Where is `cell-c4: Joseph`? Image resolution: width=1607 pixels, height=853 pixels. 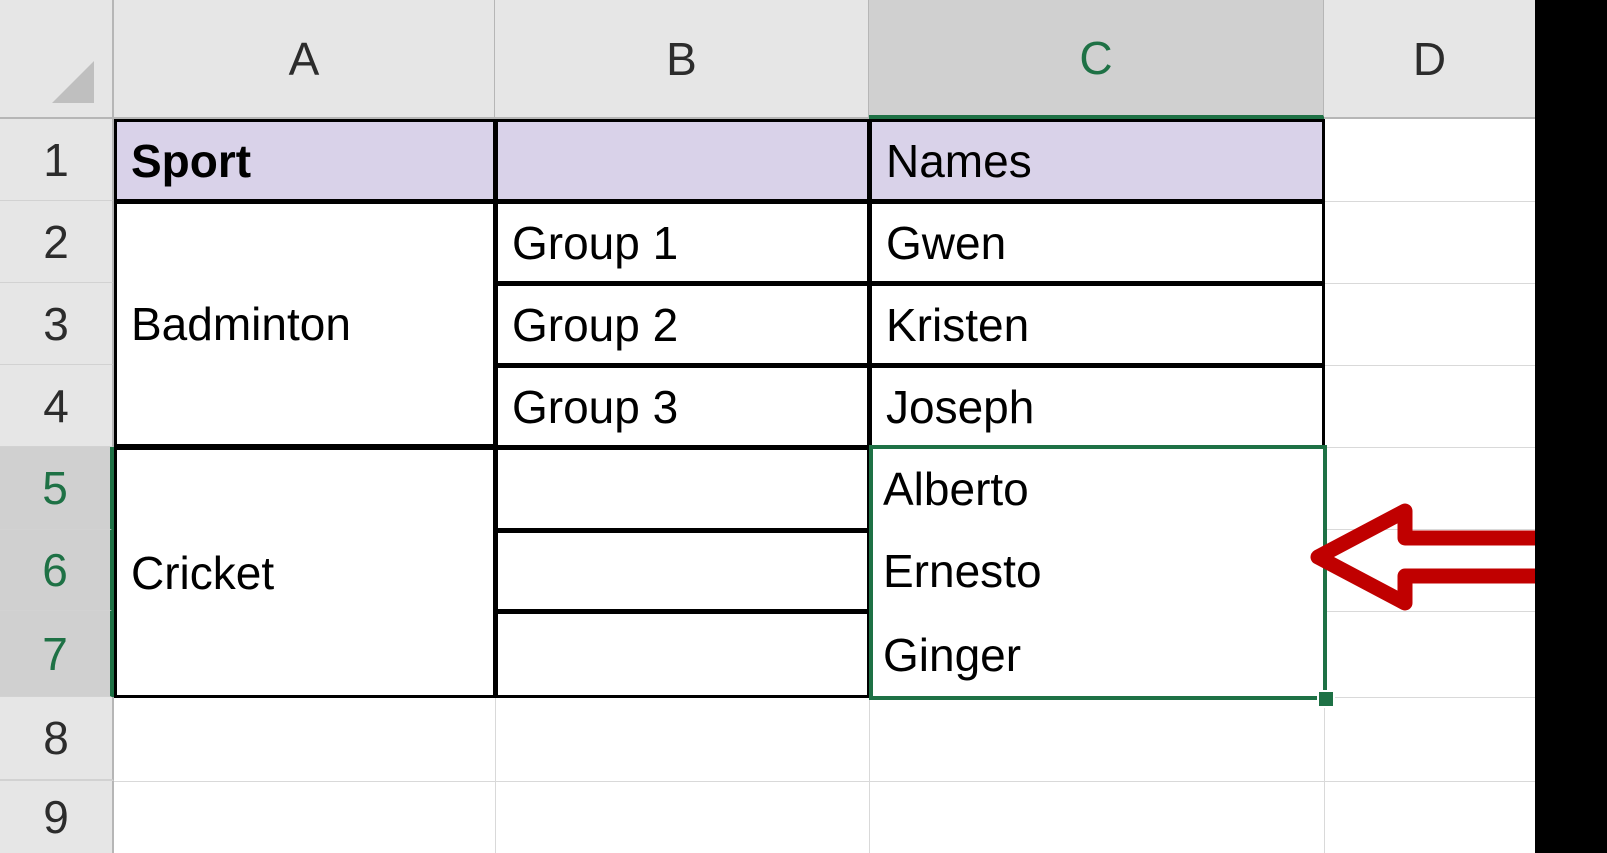 cell-c4: Joseph is located at coordinates (1097, 406).